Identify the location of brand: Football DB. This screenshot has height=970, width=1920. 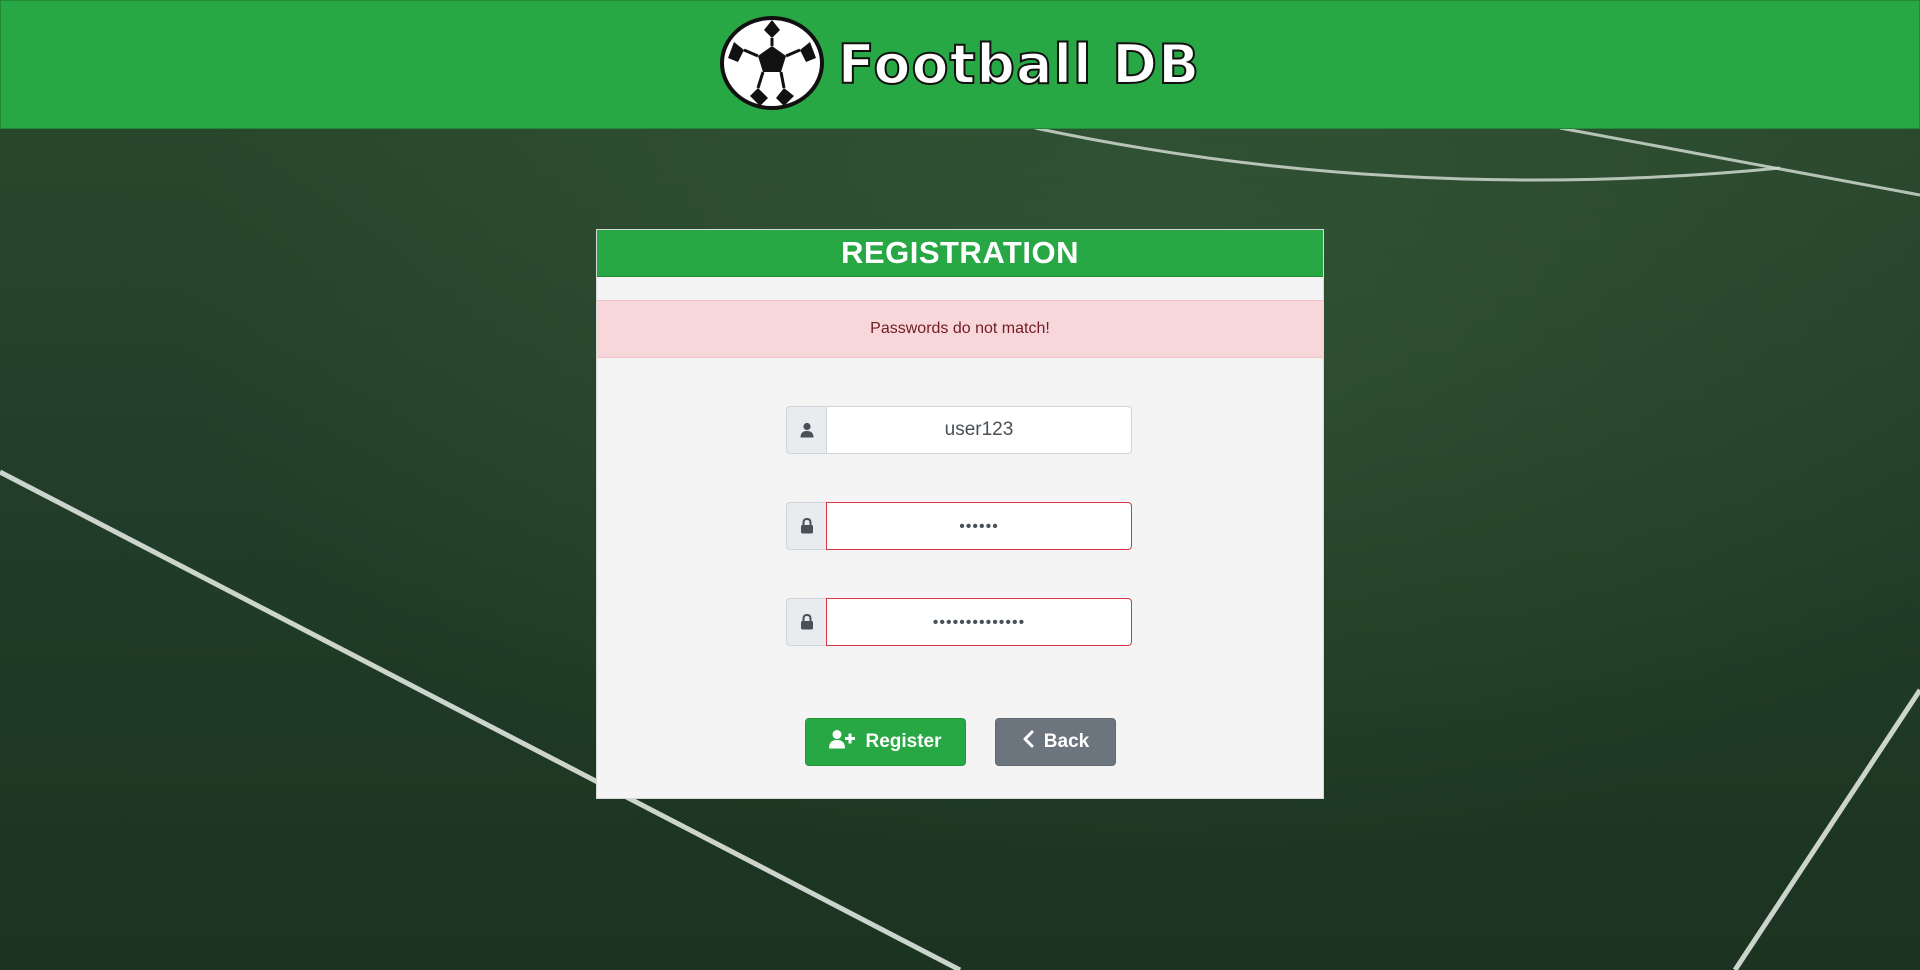
(960, 64).